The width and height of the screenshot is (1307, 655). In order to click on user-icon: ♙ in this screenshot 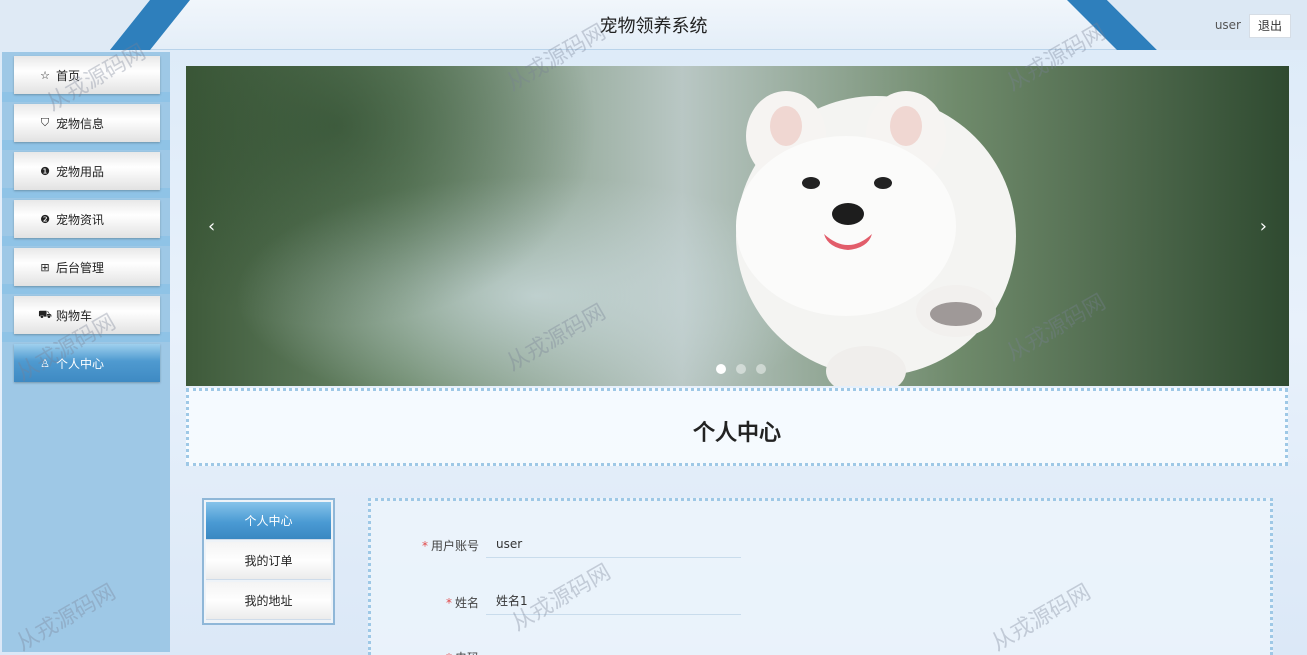, I will do `click(45, 363)`.